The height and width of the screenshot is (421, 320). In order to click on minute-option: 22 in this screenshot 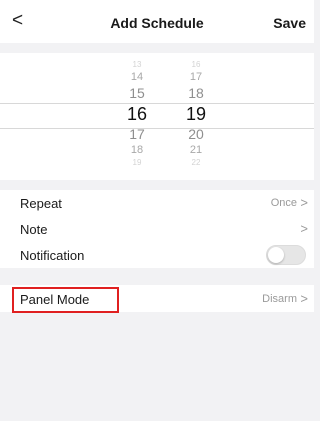, I will do `click(196, 162)`.